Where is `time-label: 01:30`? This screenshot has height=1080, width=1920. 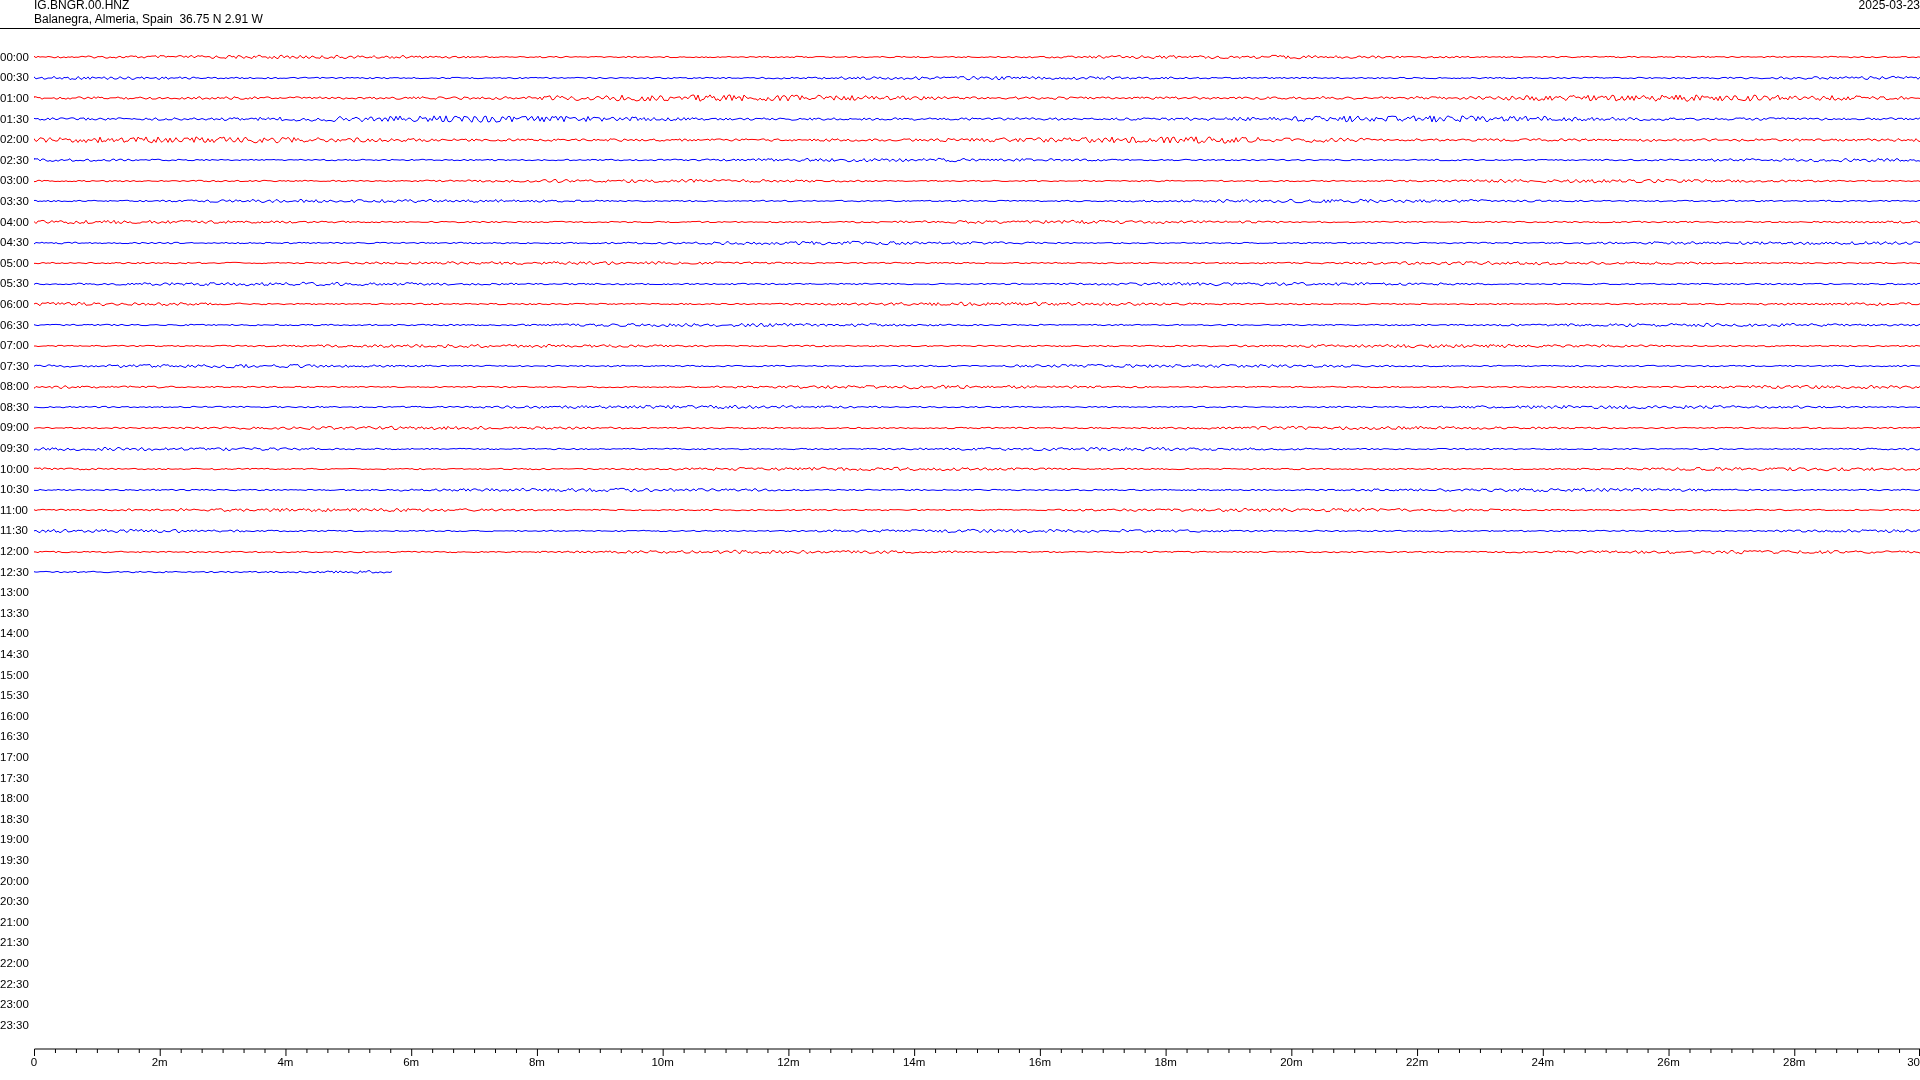 time-label: 01:30 is located at coordinates (15, 119).